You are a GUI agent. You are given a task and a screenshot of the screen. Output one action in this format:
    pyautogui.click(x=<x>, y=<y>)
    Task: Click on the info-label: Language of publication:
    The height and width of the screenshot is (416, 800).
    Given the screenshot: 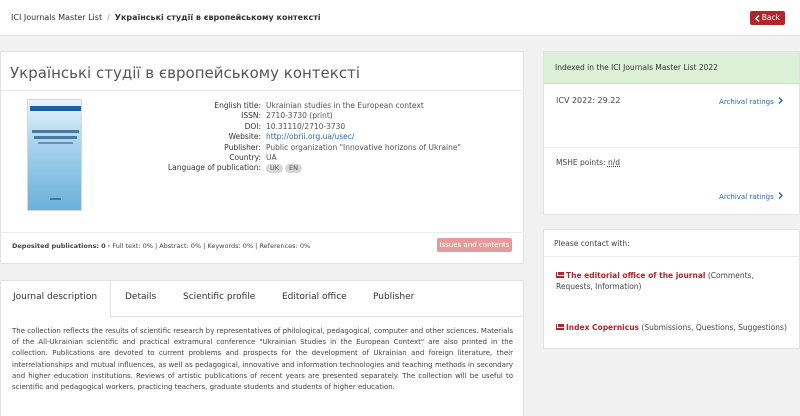 What is the action you would take?
    pyautogui.click(x=214, y=168)
    